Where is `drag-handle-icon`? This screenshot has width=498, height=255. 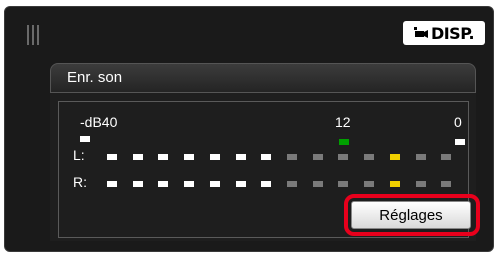 drag-handle-icon is located at coordinates (33, 35).